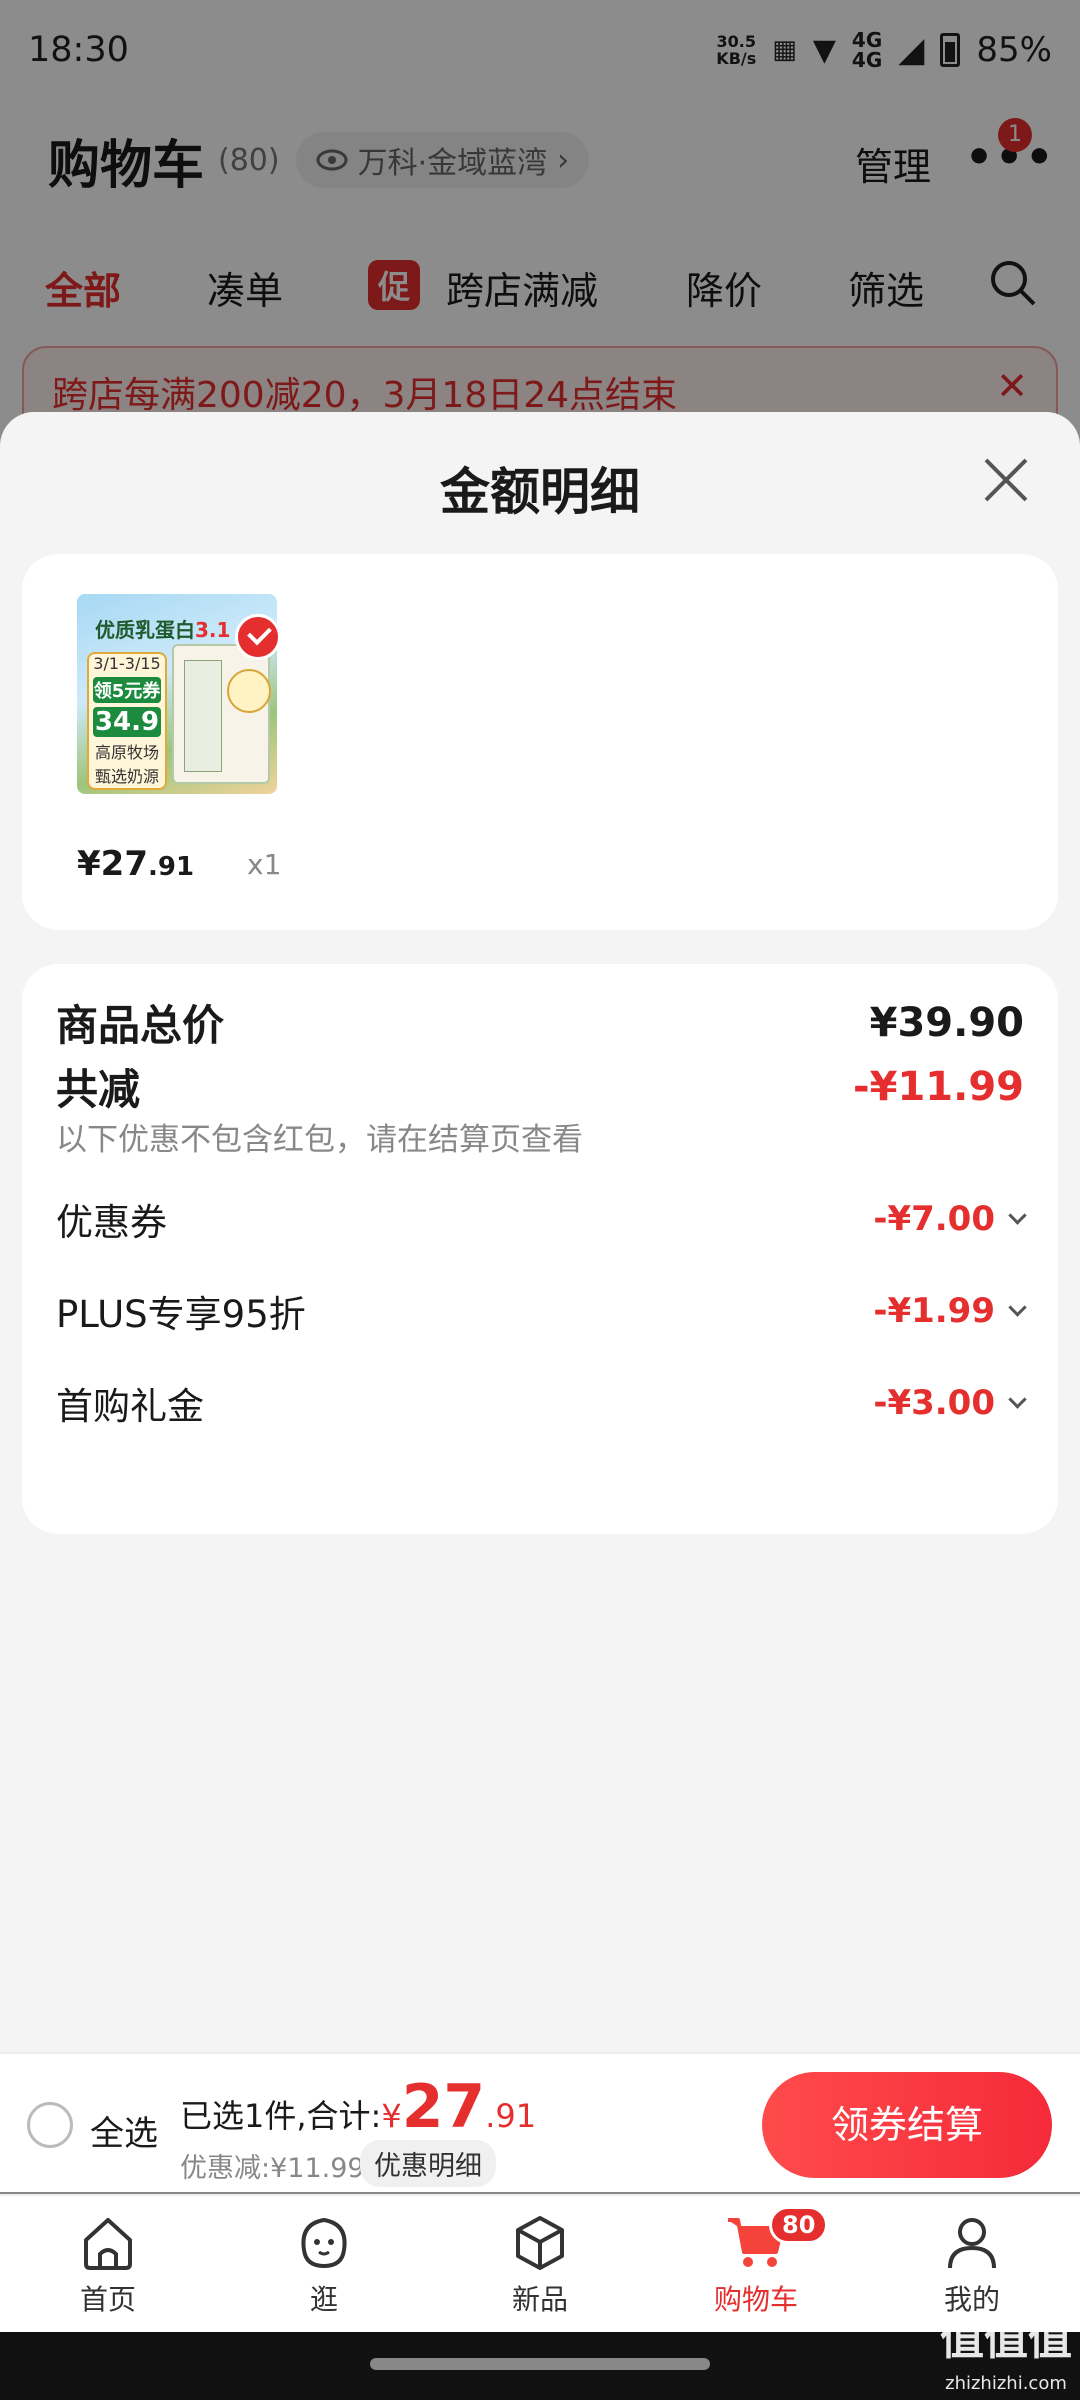 The width and height of the screenshot is (1080, 2400). Describe the element at coordinates (111, 1222) in the screenshot. I see `discount-label: 优惠券` at that location.